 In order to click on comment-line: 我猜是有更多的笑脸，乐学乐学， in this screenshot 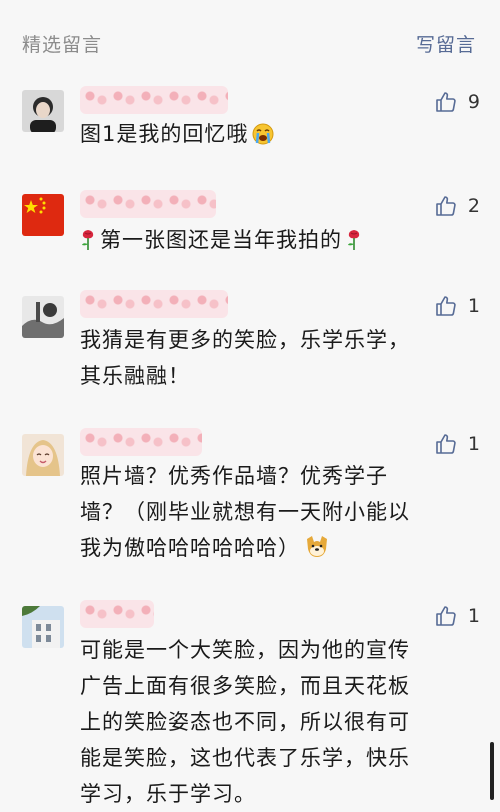, I will do `click(245, 340)`.